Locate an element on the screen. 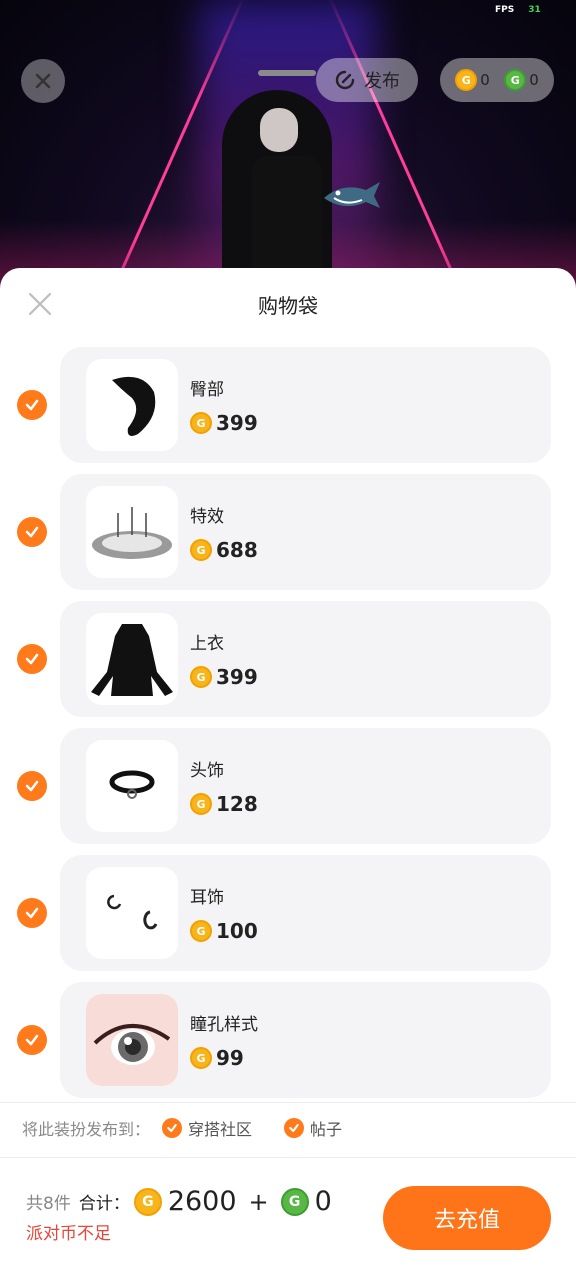  shark-pet-icon is located at coordinates (352, 195).